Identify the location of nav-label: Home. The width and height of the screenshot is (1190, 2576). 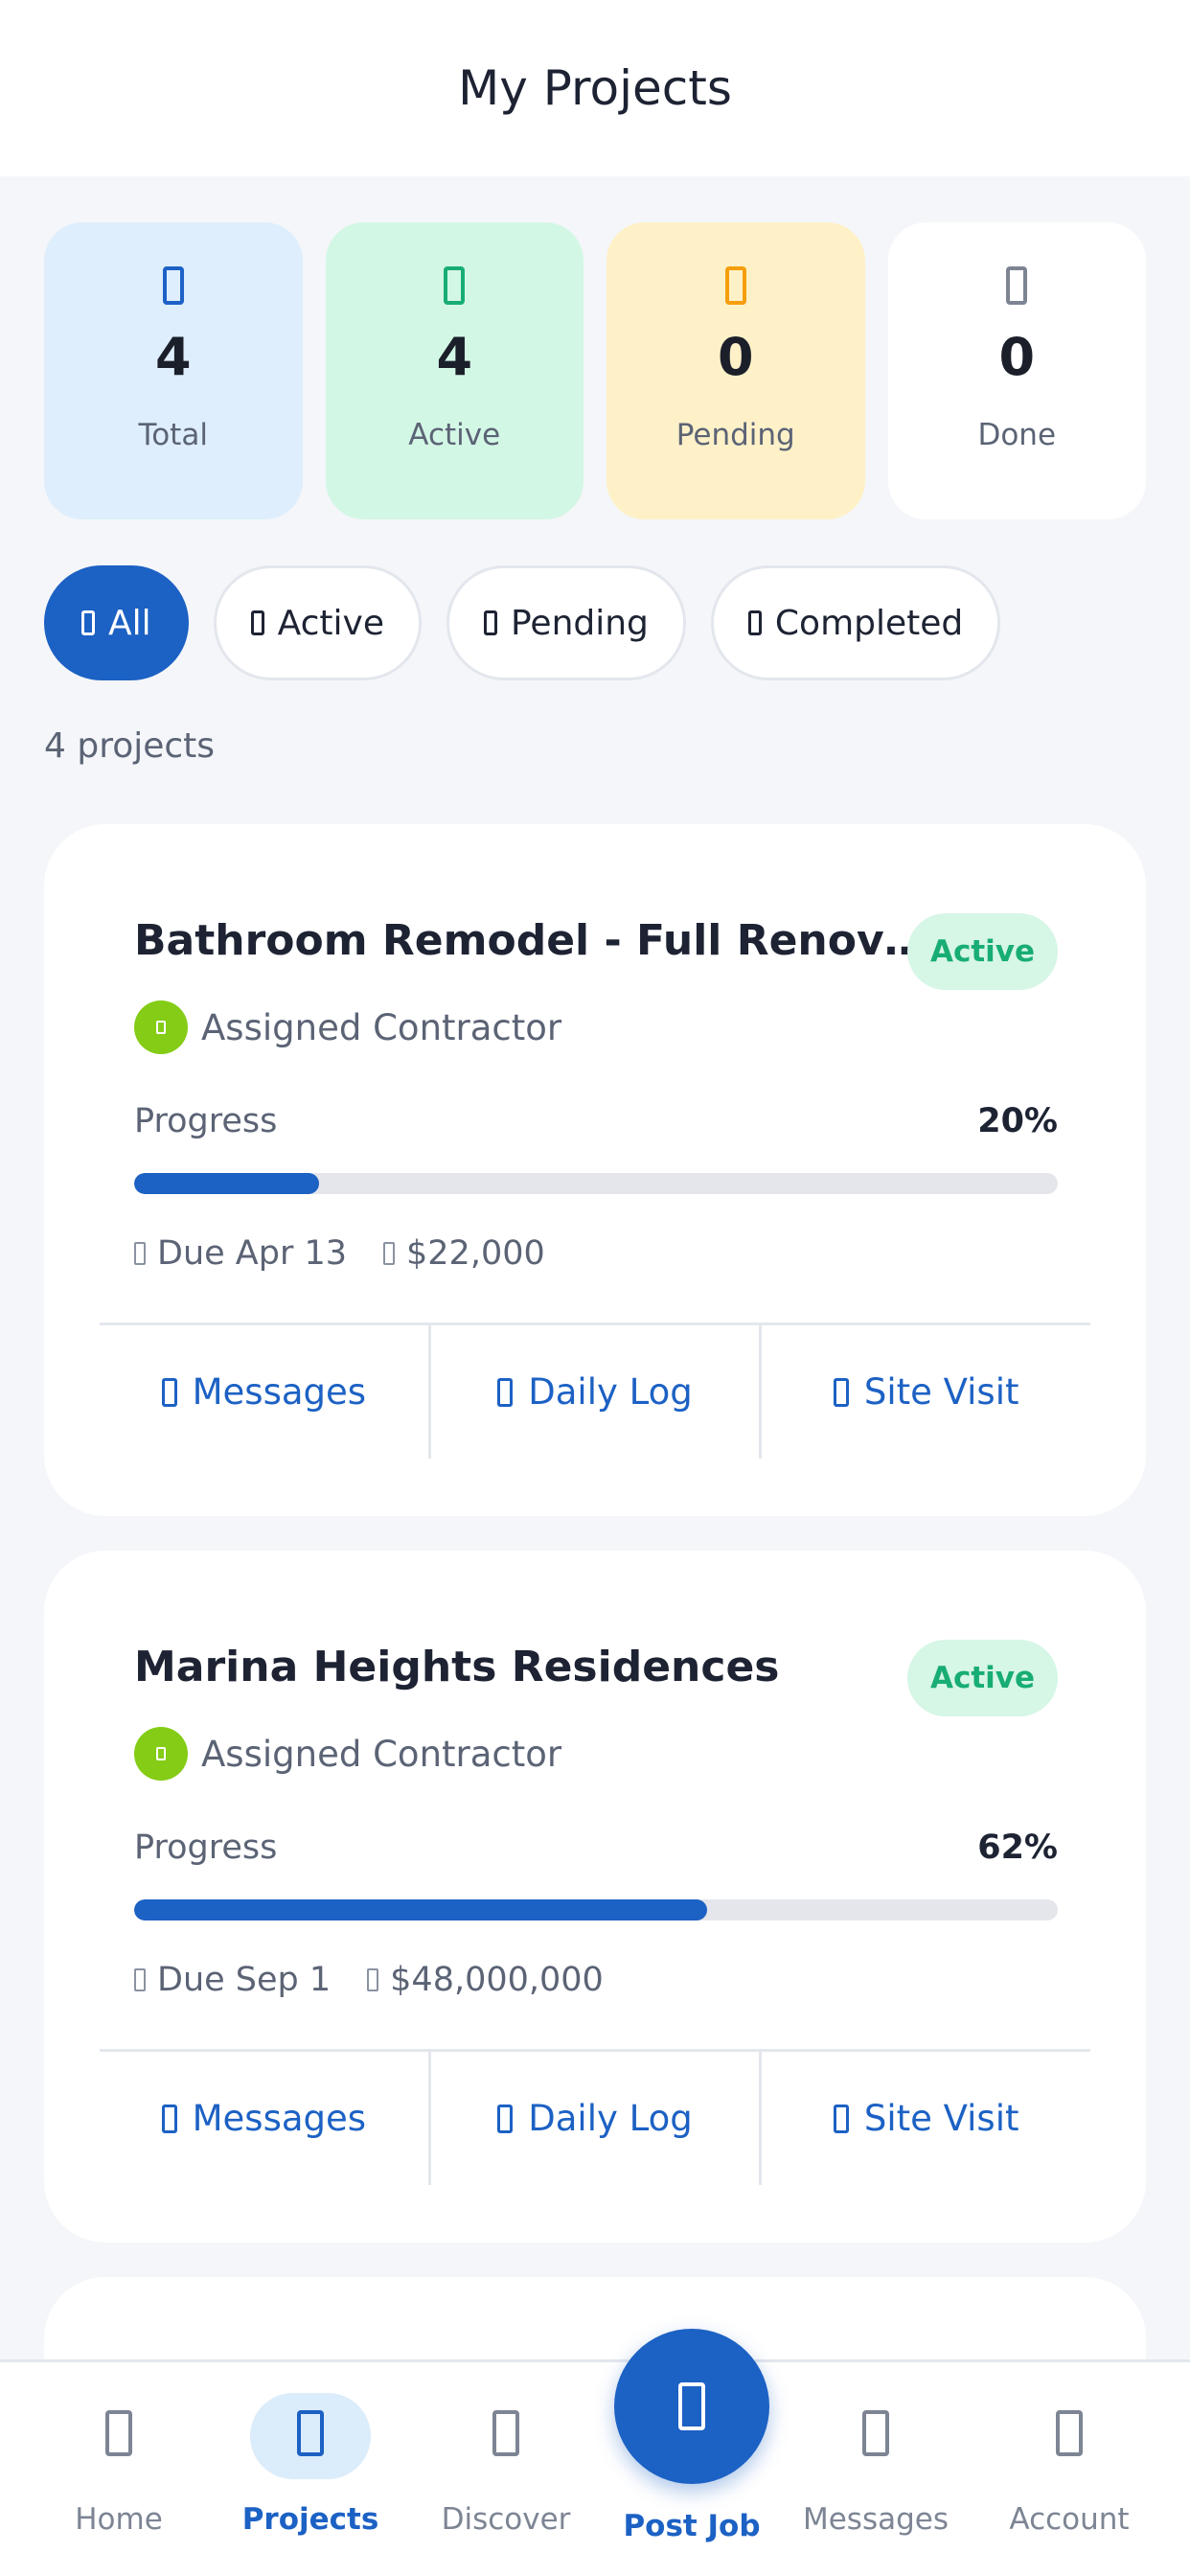
(119, 2519).